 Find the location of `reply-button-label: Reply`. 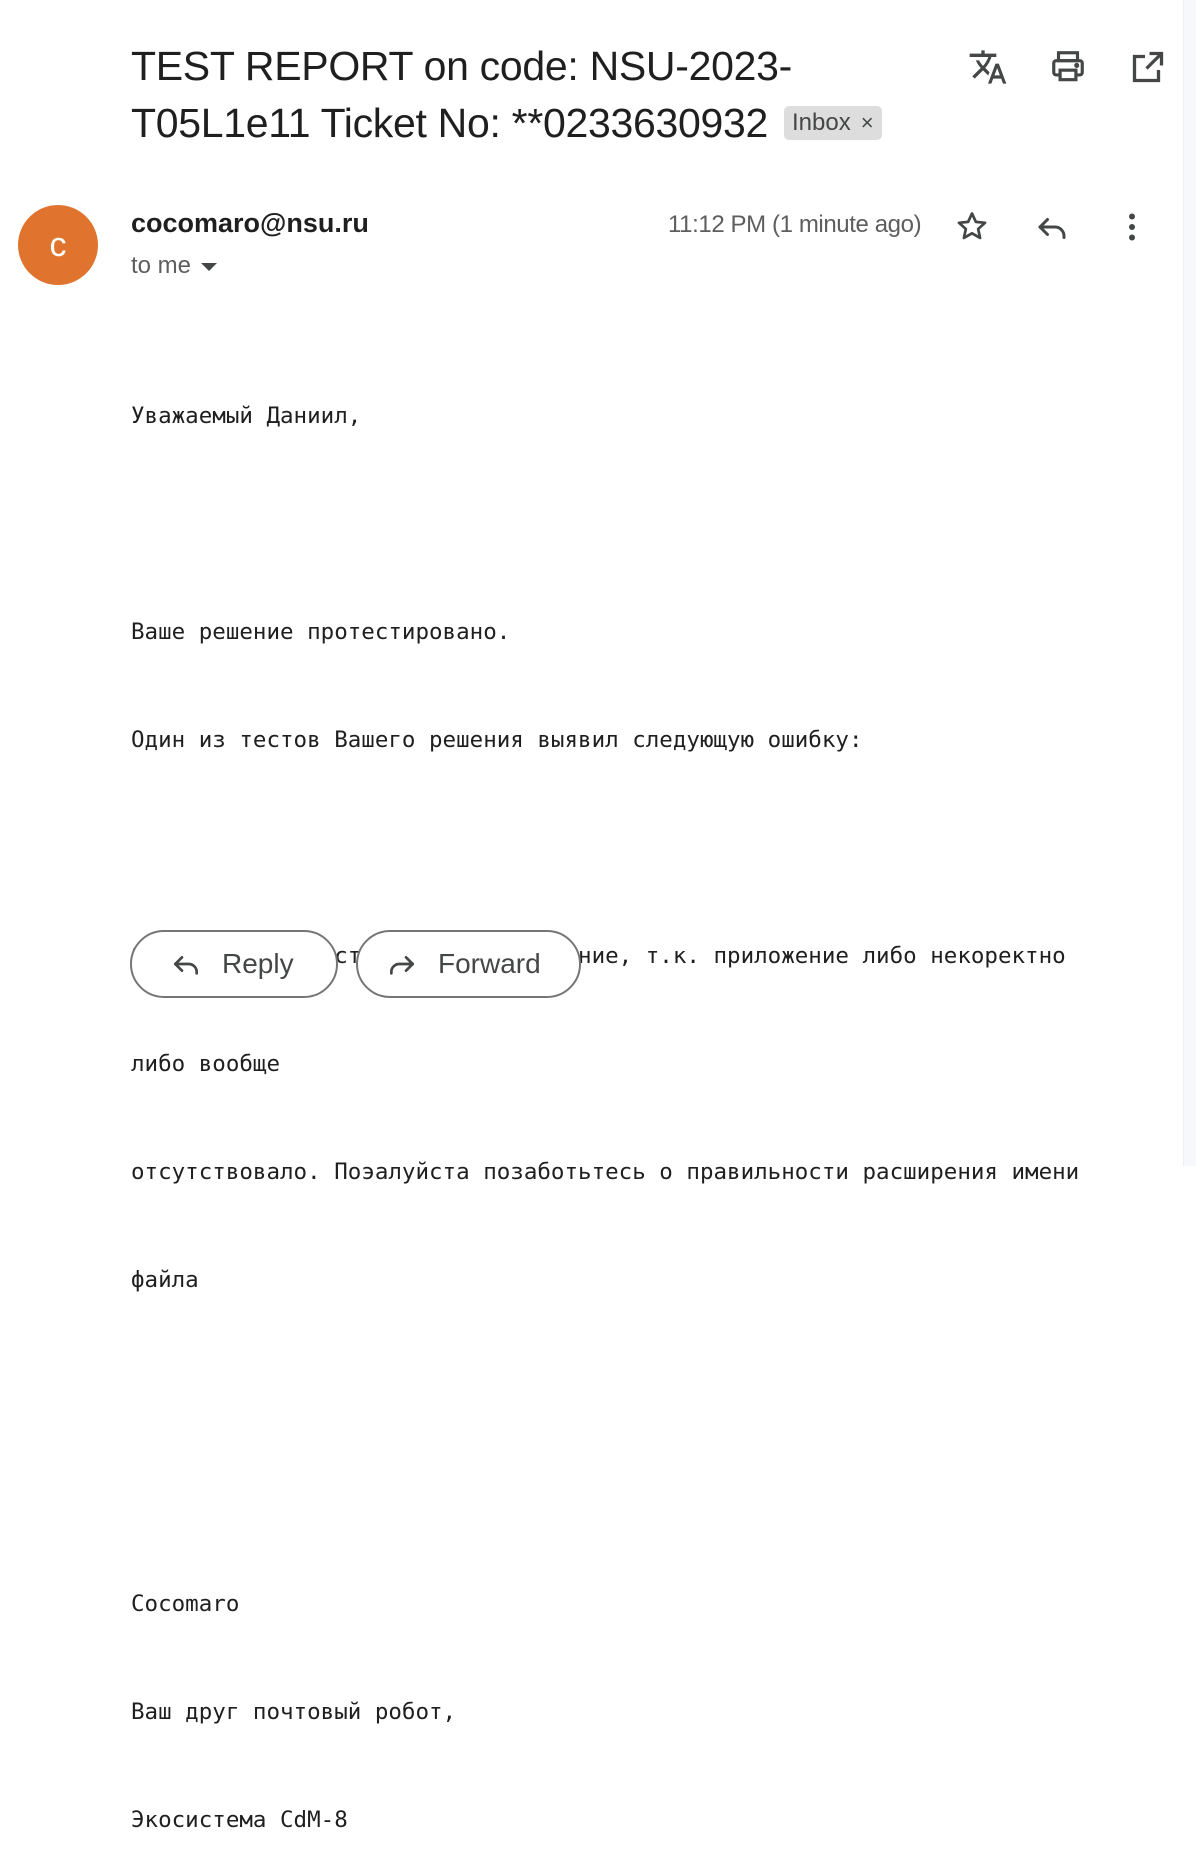

reply-button-label: Reply is located at coordinates (258, 963).